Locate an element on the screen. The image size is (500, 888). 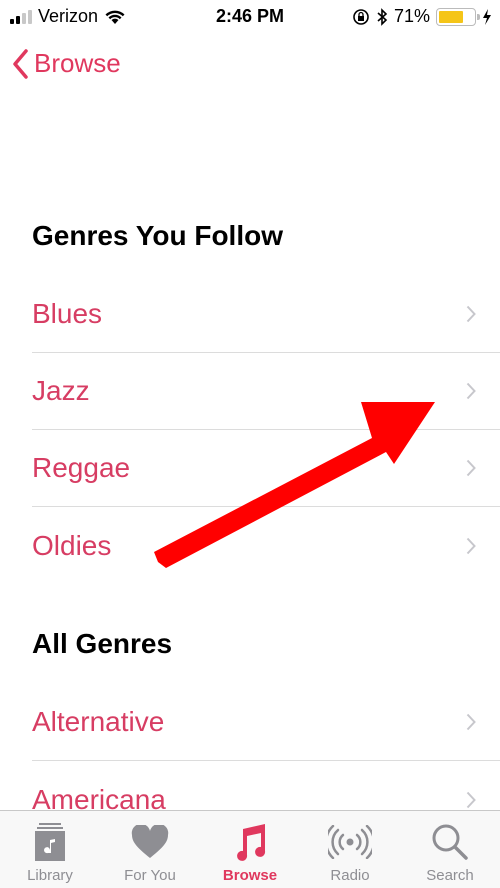
music-note-icon is located at coordinates (251, 842).